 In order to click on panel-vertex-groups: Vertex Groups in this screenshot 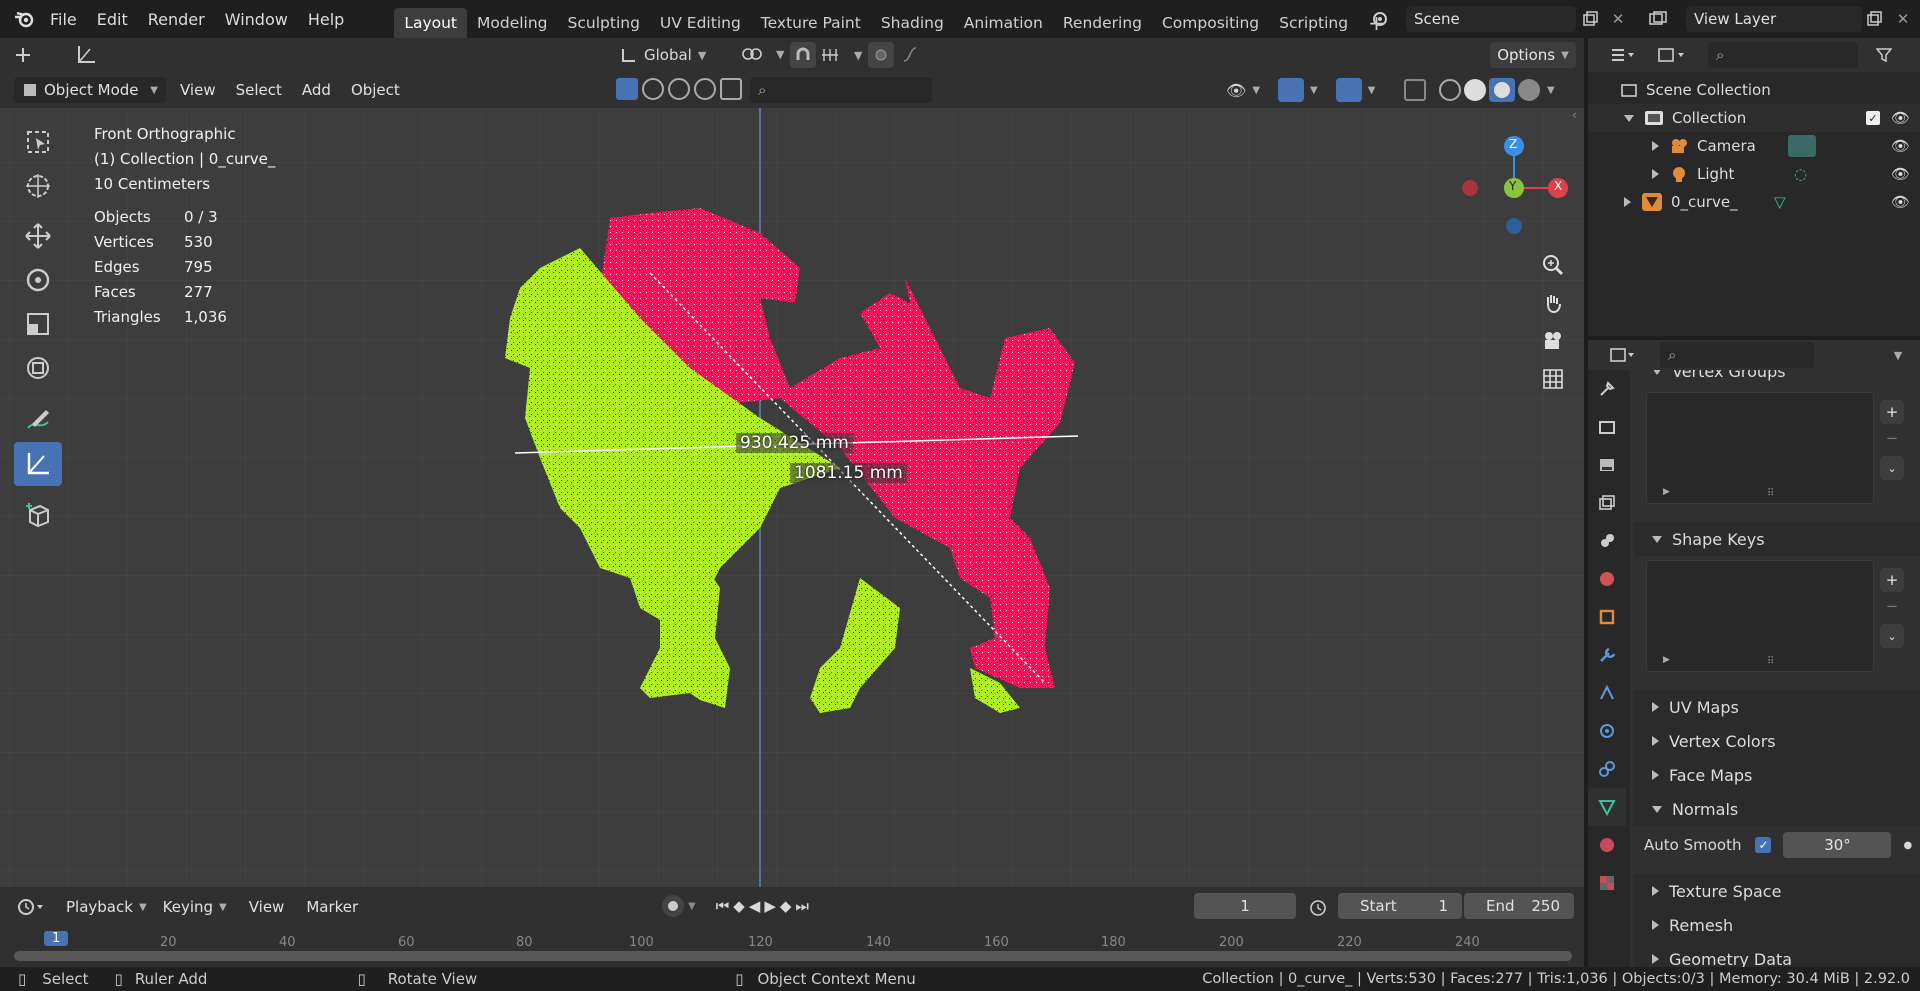, I will do `click(1777, 375)`.